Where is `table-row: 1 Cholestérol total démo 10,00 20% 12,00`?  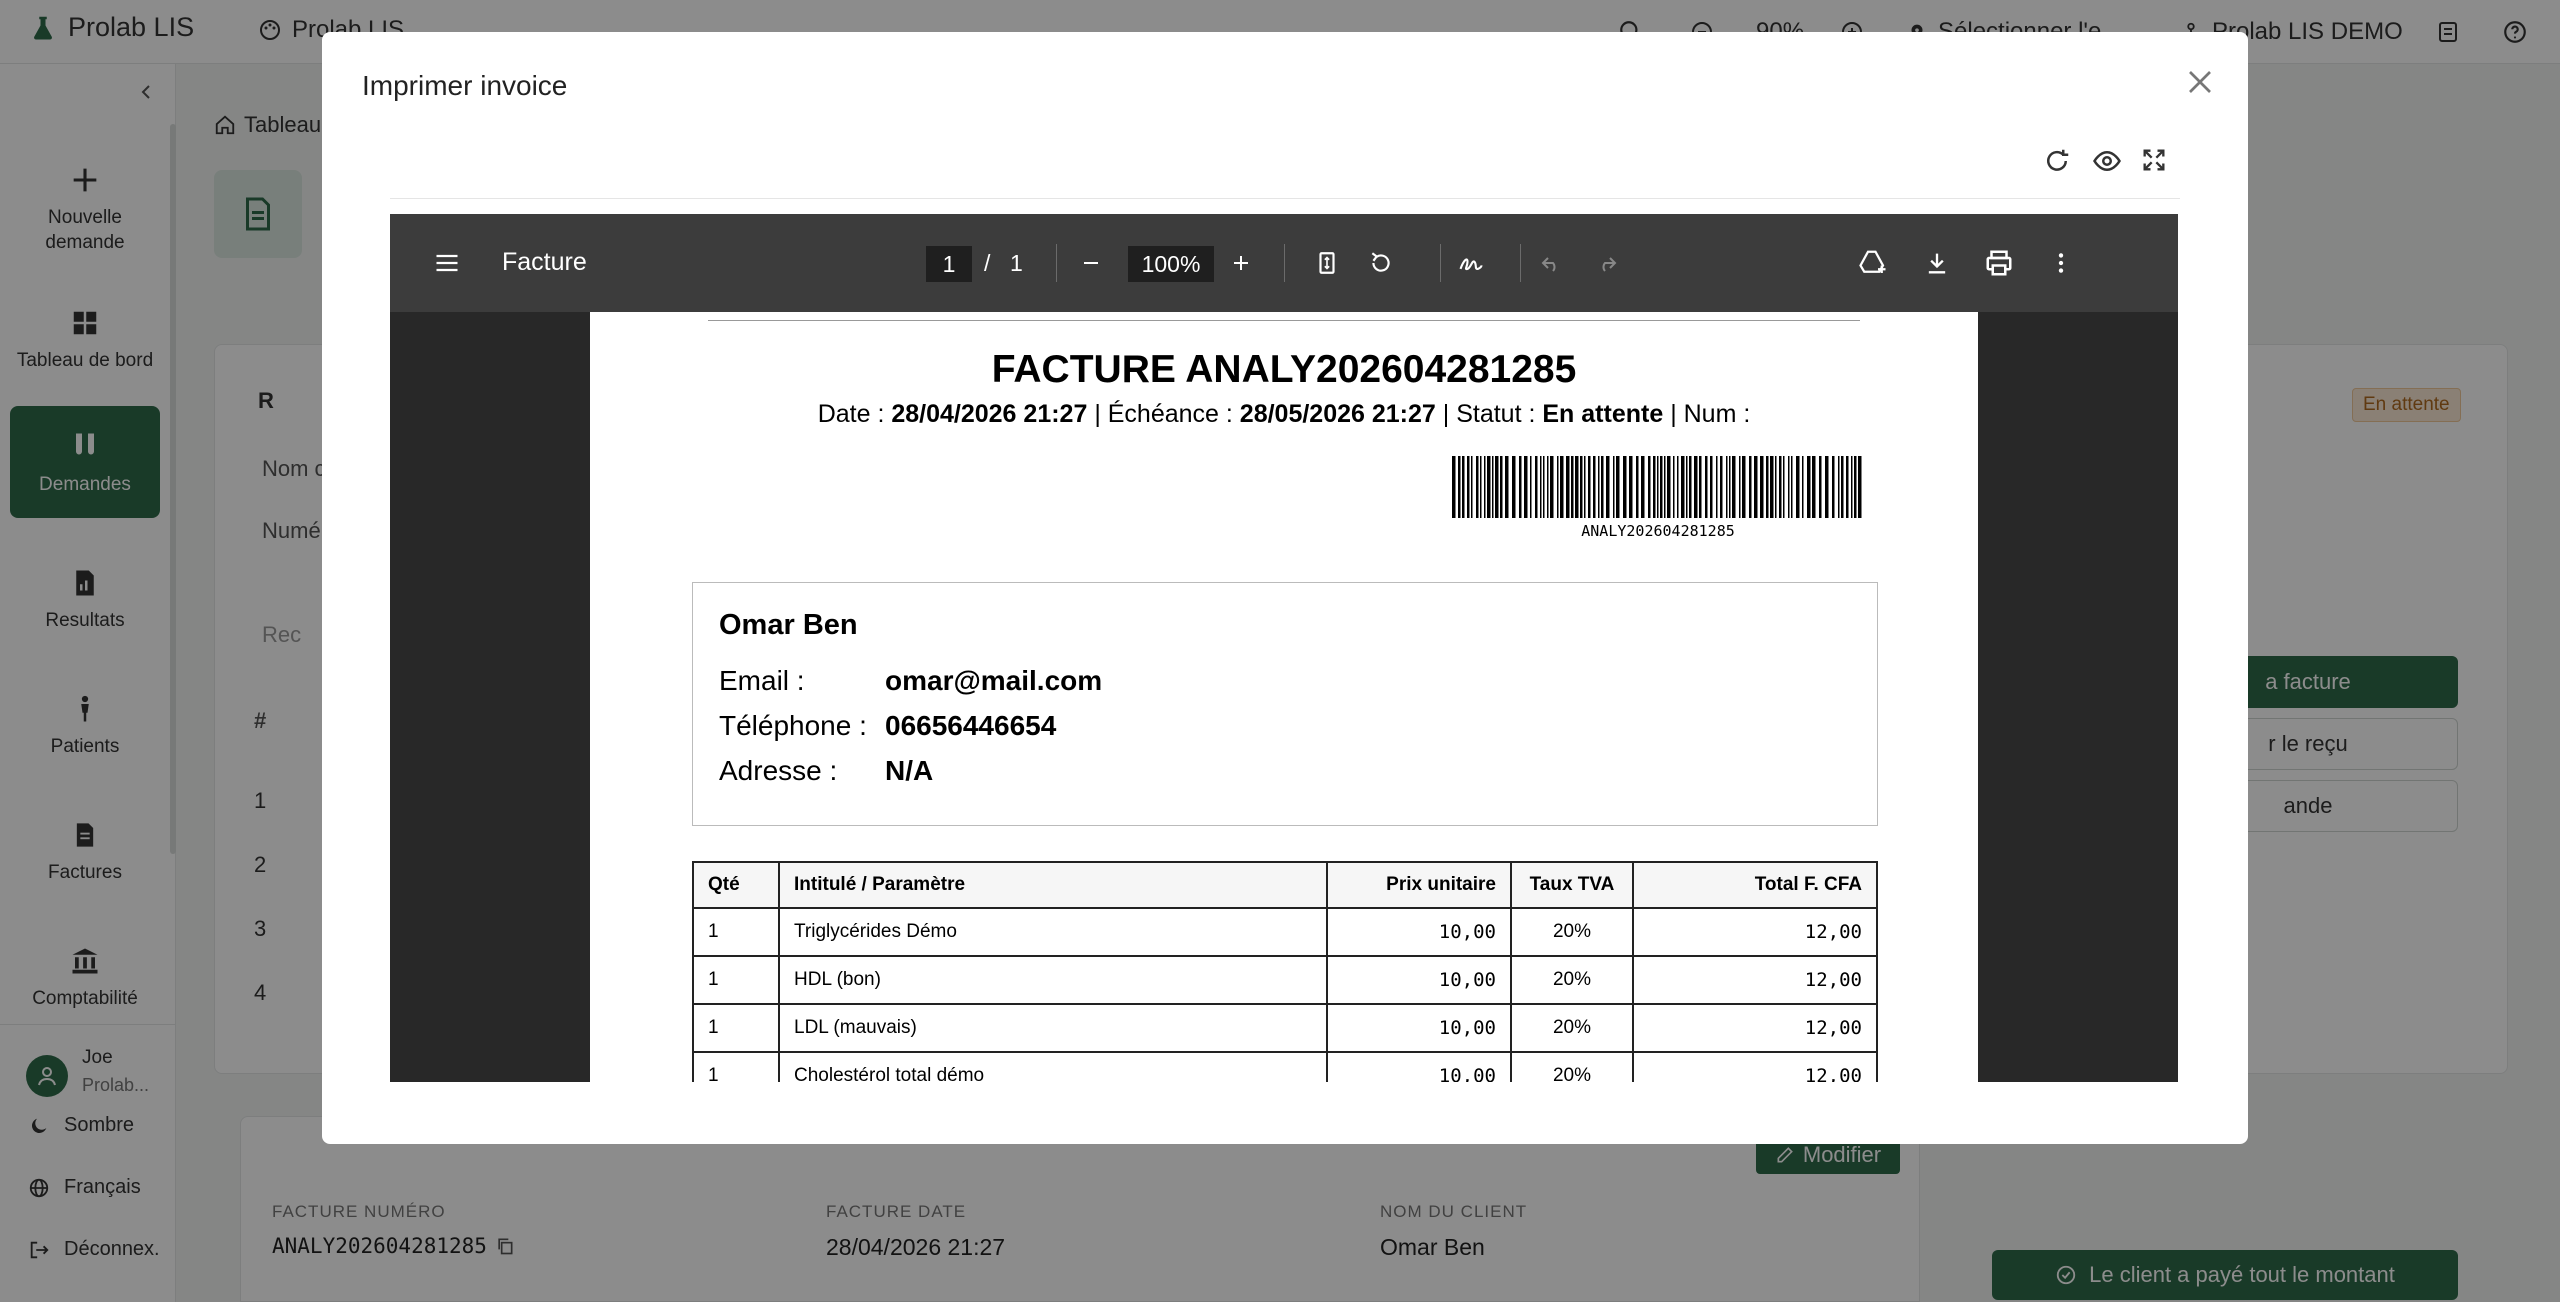
table-row: 1 Cholestérol total démo 10,00 20% 12,00 is located at coordinates (1285, 1066).